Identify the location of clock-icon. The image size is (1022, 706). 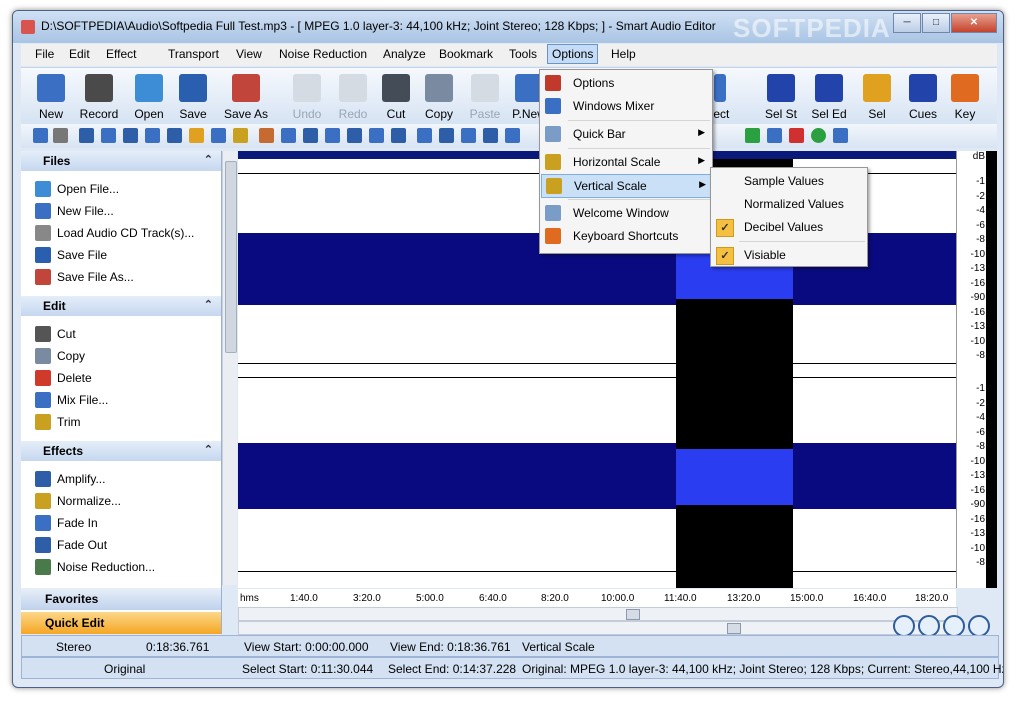
(40, 135).